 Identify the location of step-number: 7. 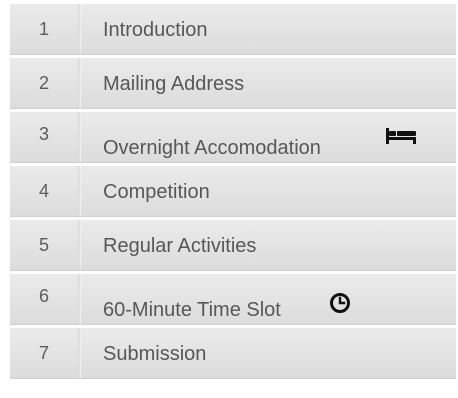
(43, 353).